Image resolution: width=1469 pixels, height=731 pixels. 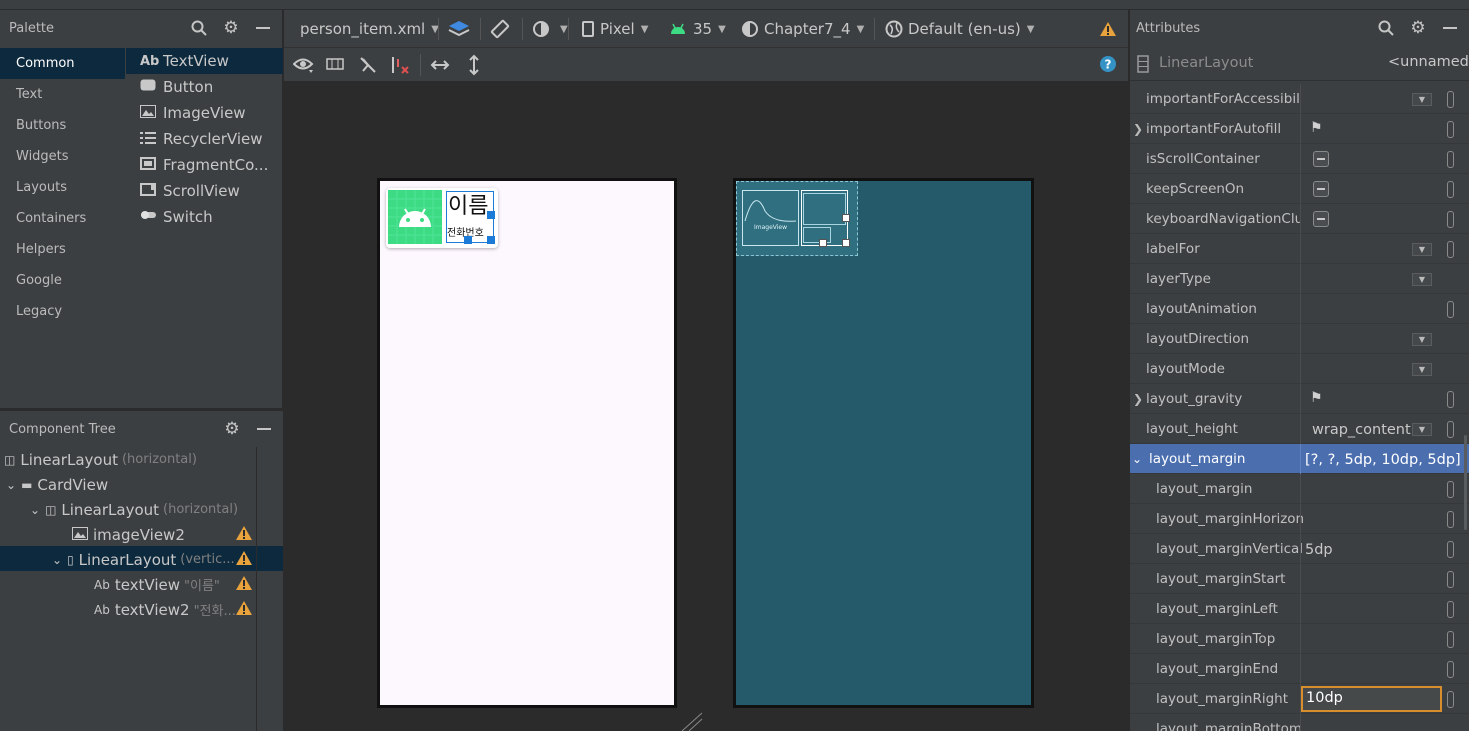 What do you see at coordinates (770, 218) in the screenshot?
I see `blueprint-imageview: ImageView` at bounding box center [770, 218].